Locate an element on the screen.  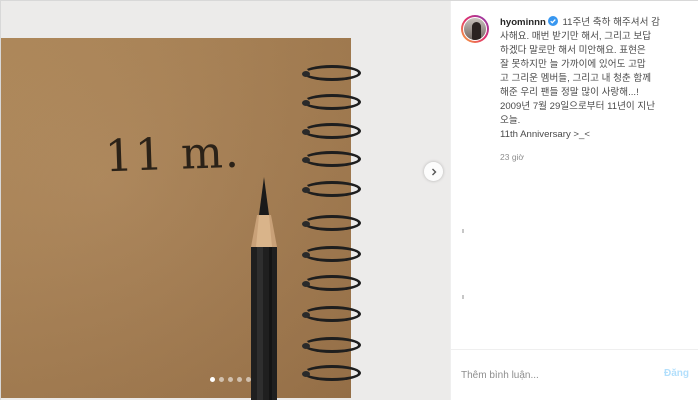
carousel-indicator is located at coordinates (230, 379).